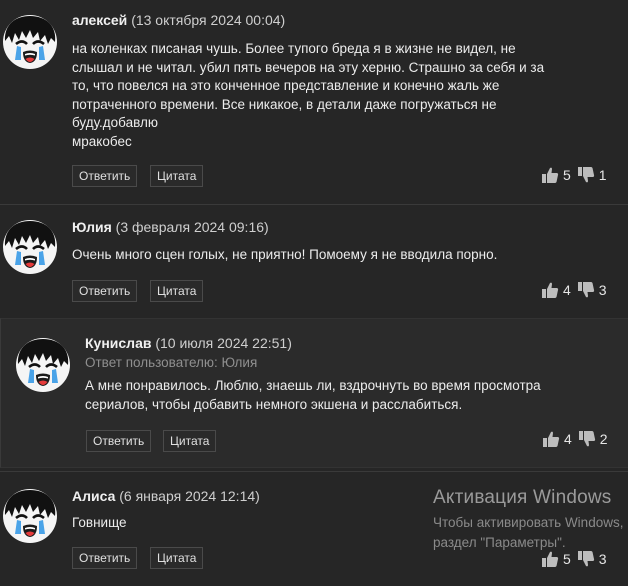 Image resolution: width=628 pixels, height=586 pixels. Describe the element at coordinates (223, 343) in the screenshot. I see `comment-date: (10 июля 2024 22:51)` at that location.